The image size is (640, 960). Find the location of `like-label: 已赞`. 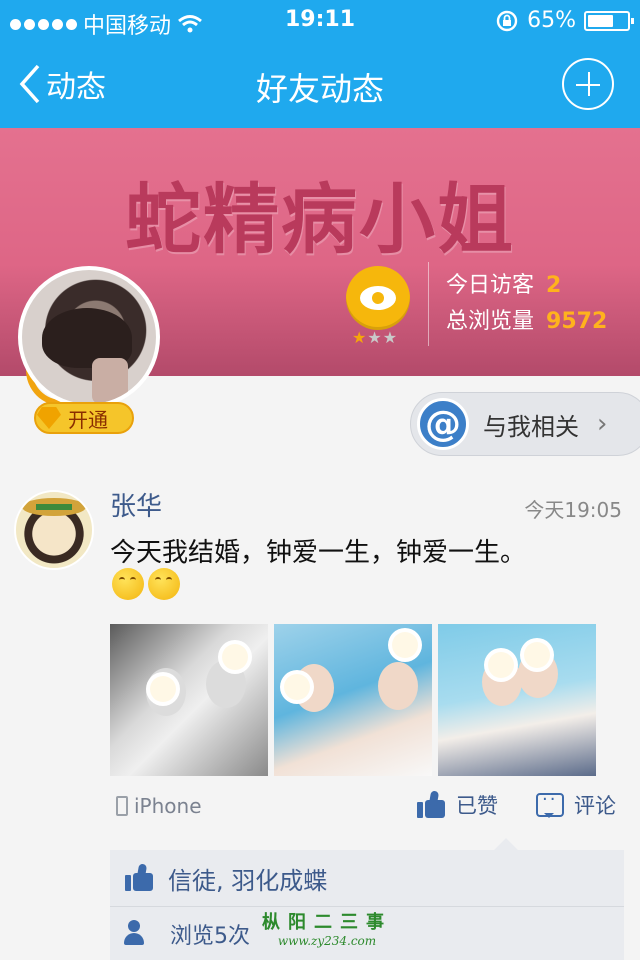

like-label: 已赞 is located at coordinates (477, 806).